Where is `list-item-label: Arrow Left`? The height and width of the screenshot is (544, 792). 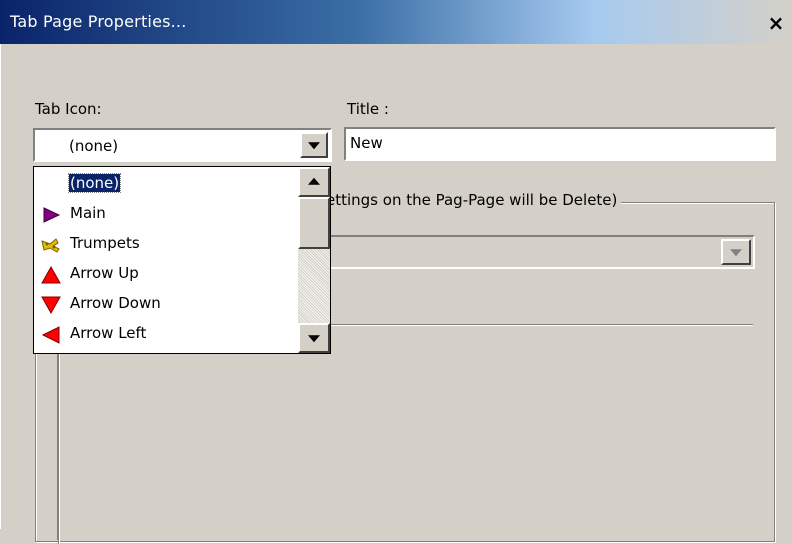 list-item-label: Arrow Left is located at coordinates (108, 333).